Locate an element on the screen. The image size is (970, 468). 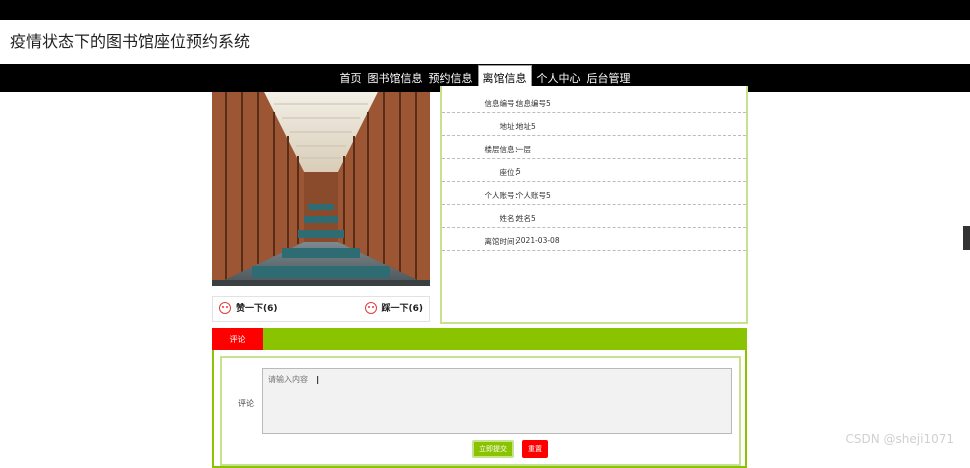
detail-row: 信息编号： 信息编号5 is located at coordinates (594, 101).